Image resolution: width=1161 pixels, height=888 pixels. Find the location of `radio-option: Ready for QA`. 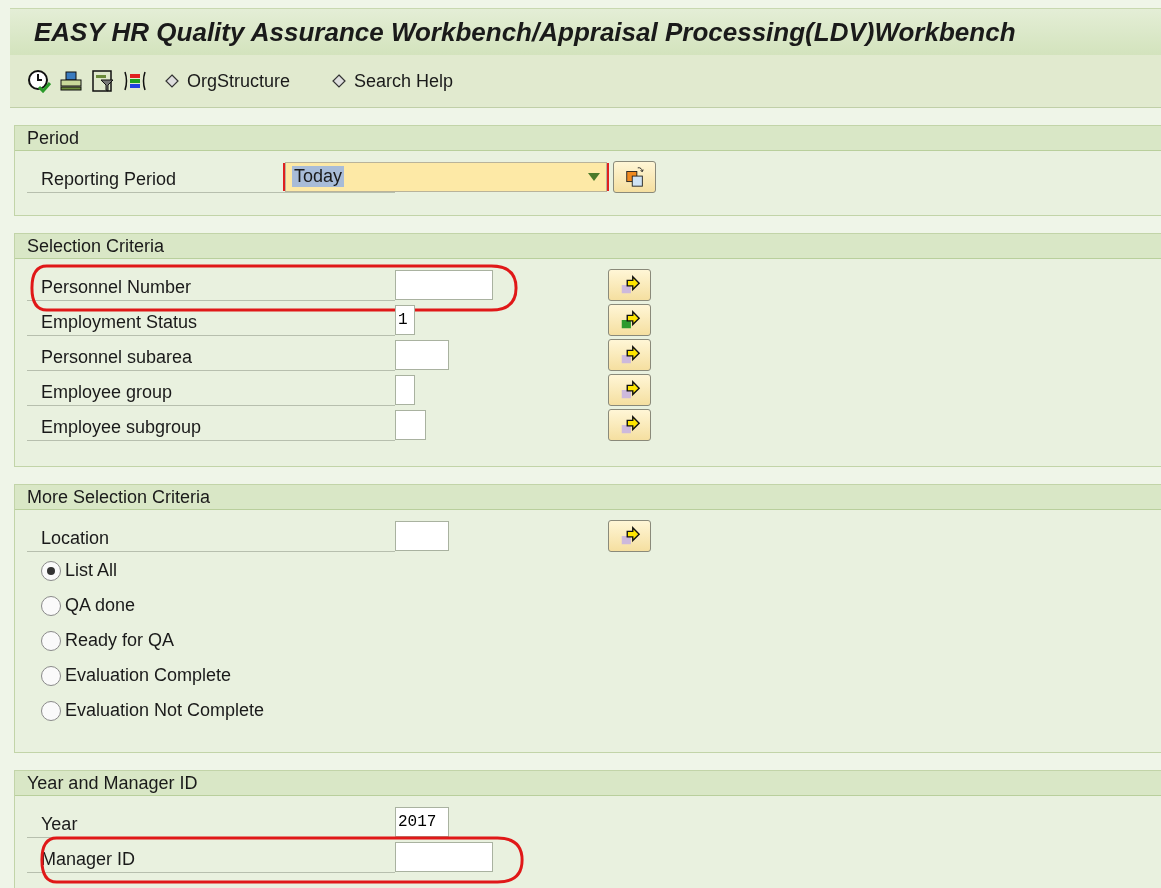

radio-option: Ready for QA is located at coordinates (594, 640).